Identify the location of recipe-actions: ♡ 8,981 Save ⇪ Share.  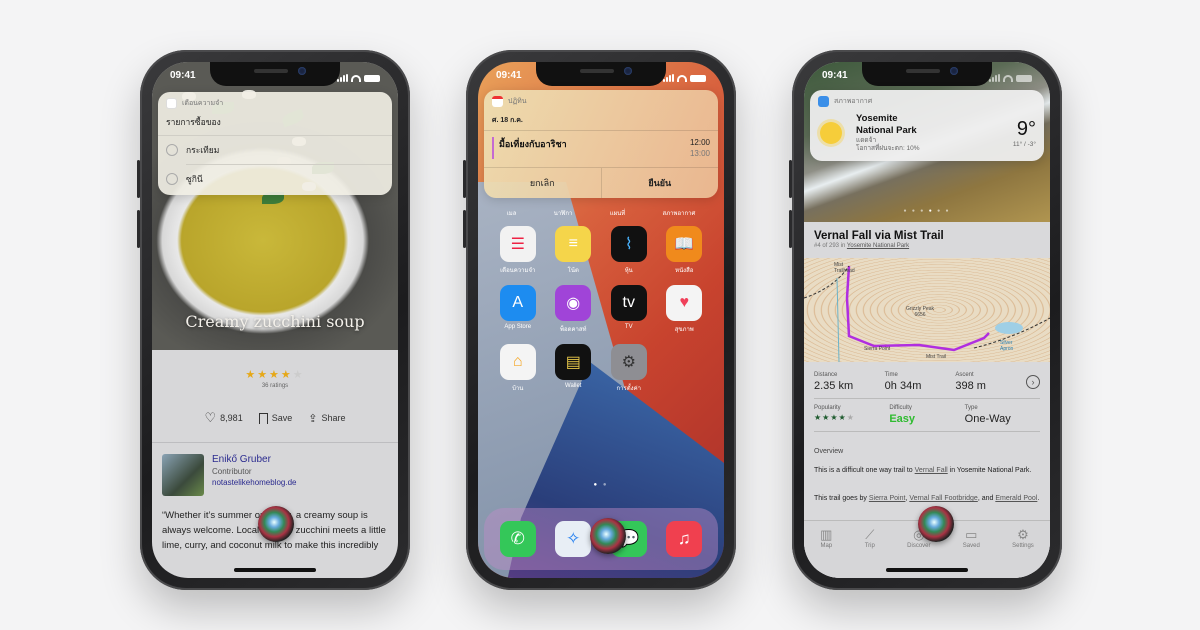
(275, 418).